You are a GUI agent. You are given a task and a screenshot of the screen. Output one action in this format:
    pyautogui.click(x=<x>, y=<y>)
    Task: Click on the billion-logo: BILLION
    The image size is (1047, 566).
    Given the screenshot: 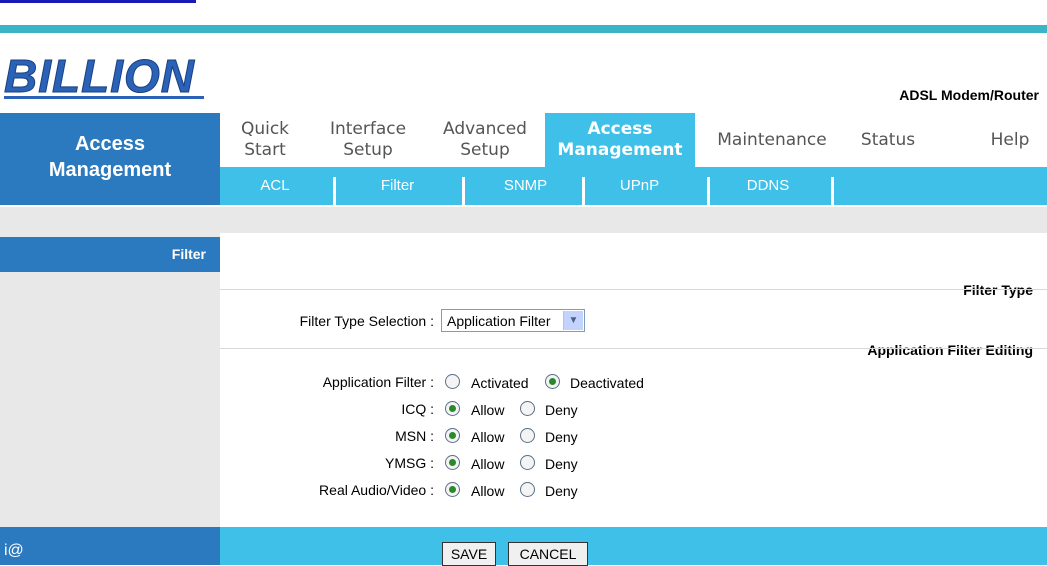 What is the action you would take?
    pyautogui.click(x=104, y=77)
    